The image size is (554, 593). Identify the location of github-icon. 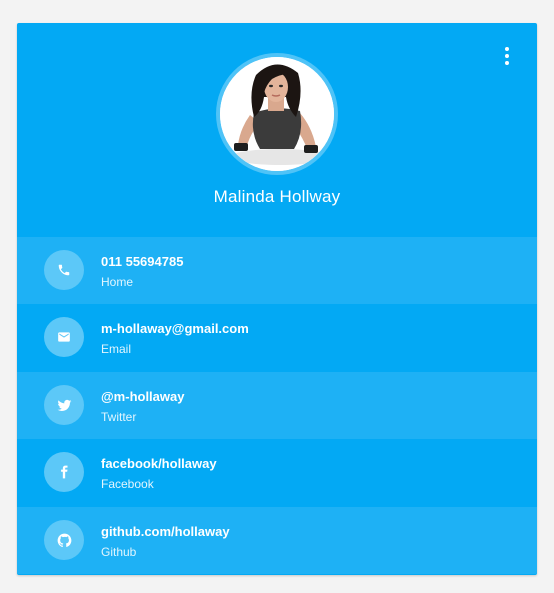
(64, 540).